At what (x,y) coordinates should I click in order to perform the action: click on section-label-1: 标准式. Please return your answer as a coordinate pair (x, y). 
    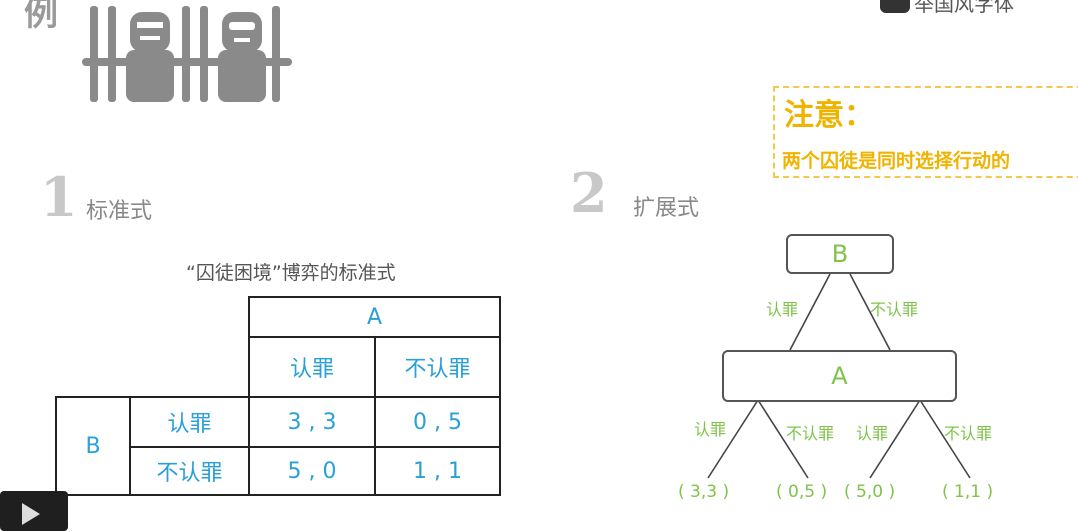
    Looking at the image, I should click on (119, 211).